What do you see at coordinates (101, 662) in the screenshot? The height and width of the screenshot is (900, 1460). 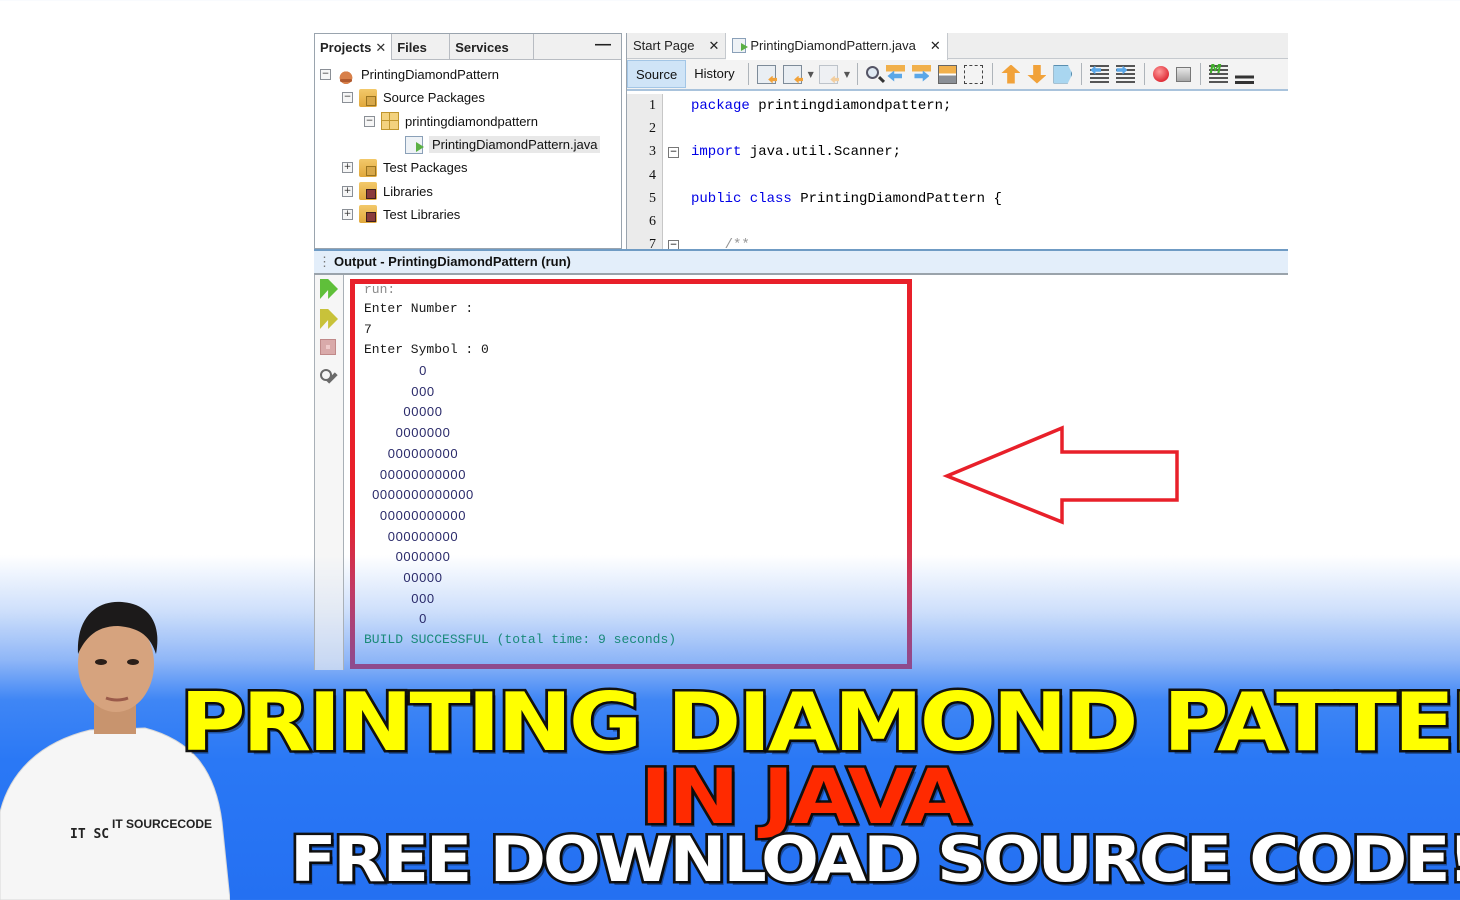 I see `left-eye` at bounding box center [101, 662].